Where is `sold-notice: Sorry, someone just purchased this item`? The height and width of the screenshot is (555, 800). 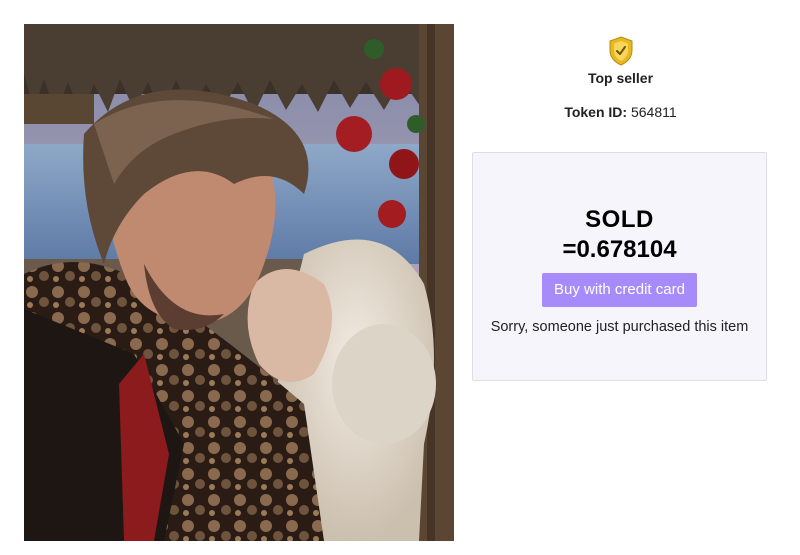 sold-notice: Sorry, someone just purchased this item is located at coordinates (619, 327).